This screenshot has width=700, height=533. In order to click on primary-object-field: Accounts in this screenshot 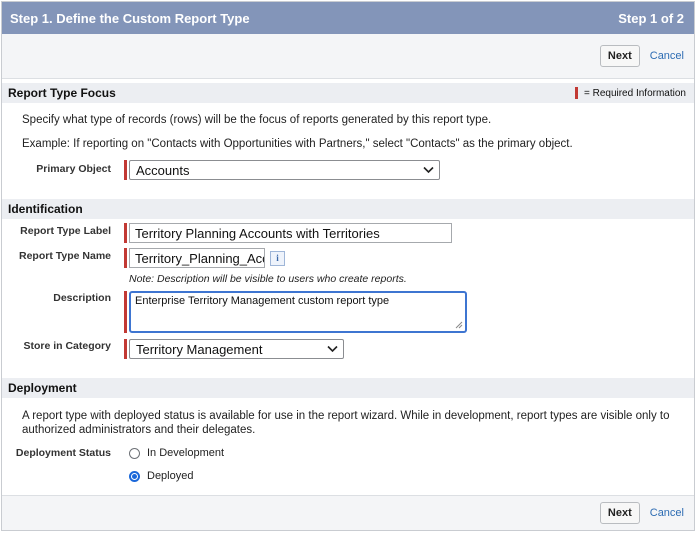, I will do `click(282, 170)`.